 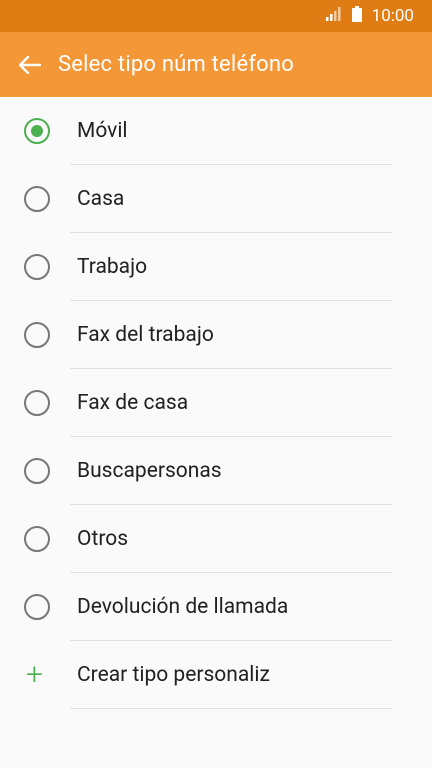 What do you see at coordinates (216, 267) in the screenshot?
I see `option-trabajo: Trabajo` at bounding box center [216, 267].